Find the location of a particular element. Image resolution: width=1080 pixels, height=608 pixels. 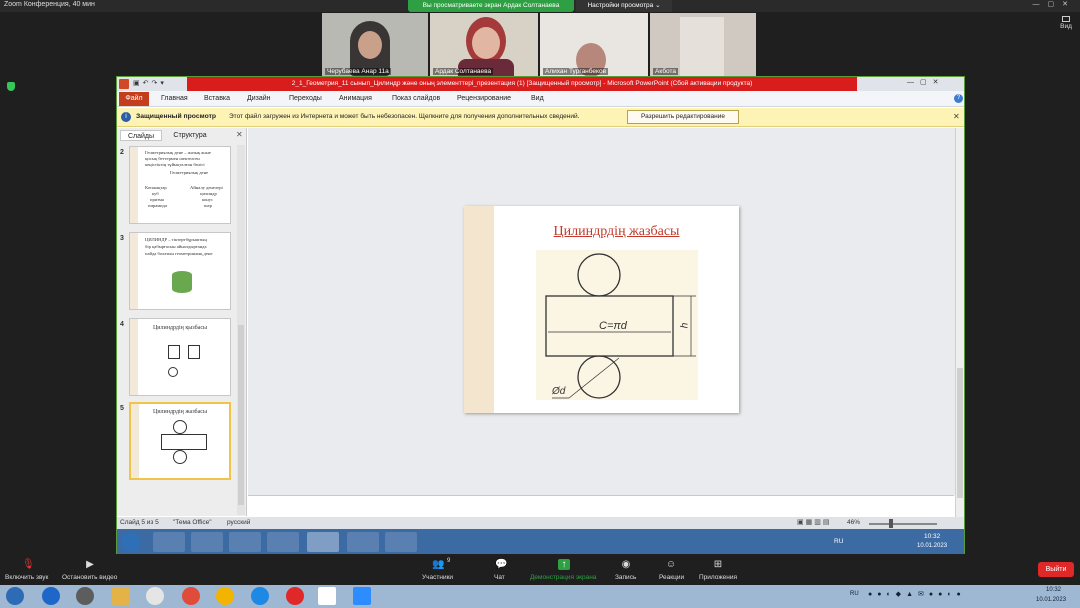

participants-button-label: Участники is located at coordinates (437, 577).